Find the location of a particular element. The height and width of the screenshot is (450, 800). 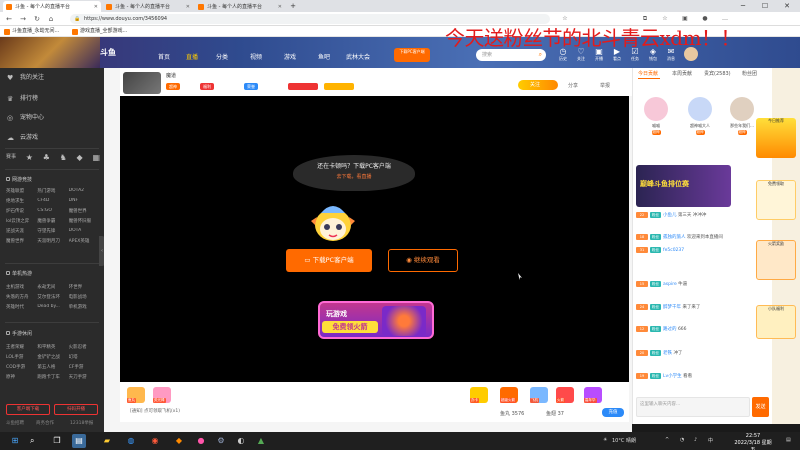

app-icon: ▲ is located at coordinates (261, 441).